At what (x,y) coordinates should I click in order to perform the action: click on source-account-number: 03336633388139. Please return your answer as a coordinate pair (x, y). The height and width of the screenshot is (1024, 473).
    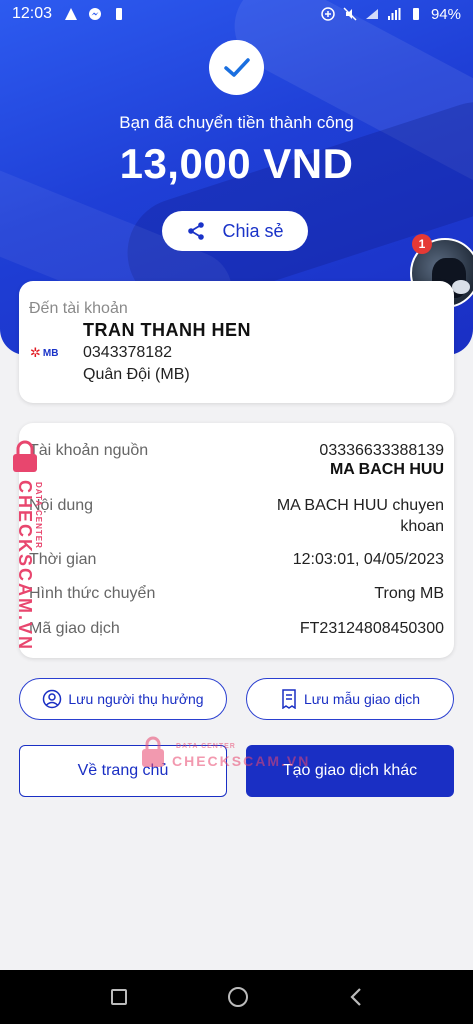
    Looking at the image, I should click on (381, 450).